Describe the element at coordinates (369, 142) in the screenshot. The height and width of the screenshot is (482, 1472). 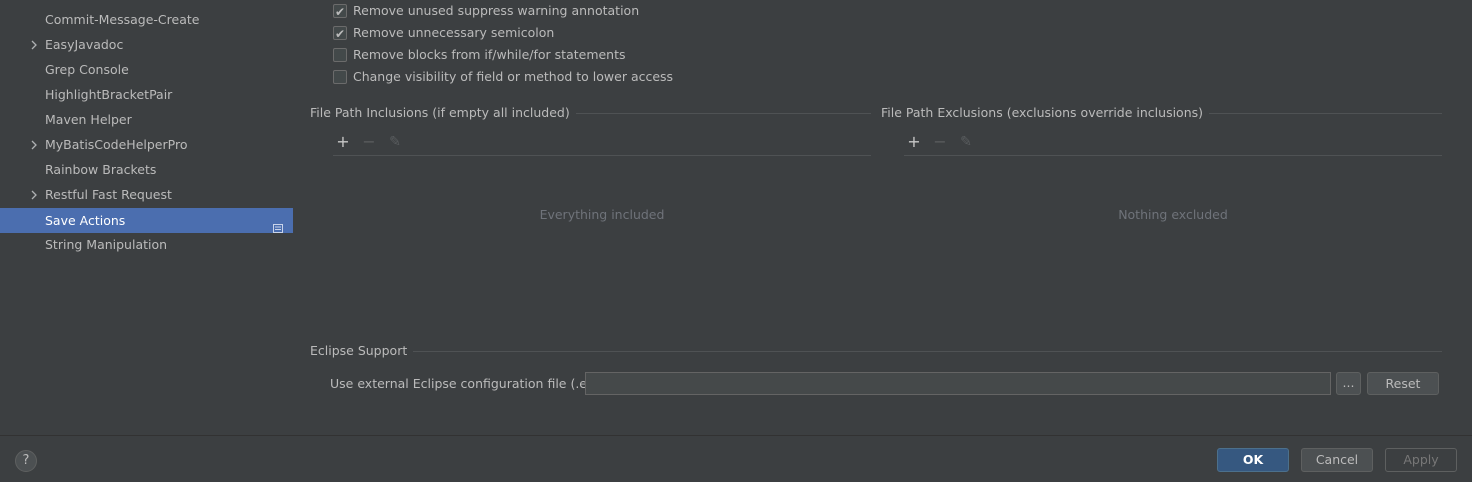
I see `remove-inclusion-button: −` at that location.